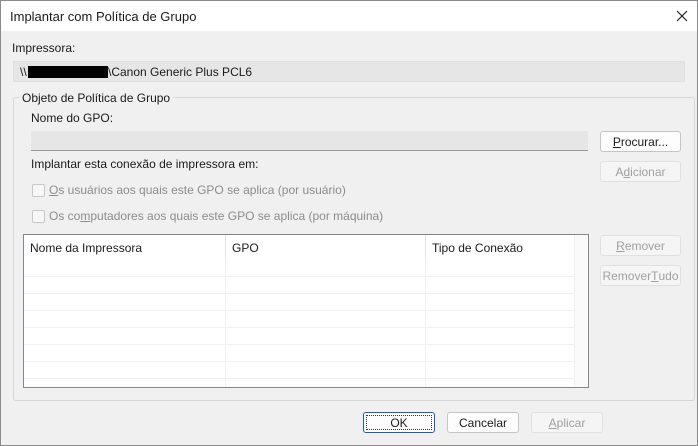 This screenshot has width=698, height=446. I want to click on remove-button-accel: R, so click(620, 245).